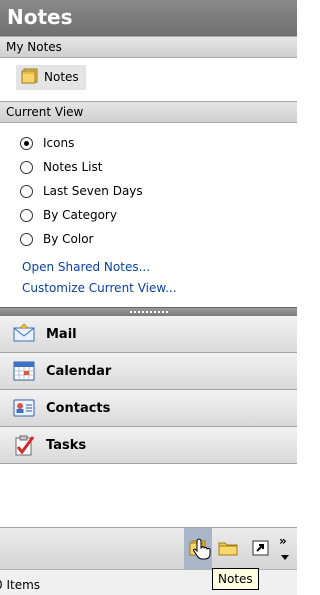  Describe the element at coordinates (24, 445) in the screenshot. I see `tasks-icon` at that location.